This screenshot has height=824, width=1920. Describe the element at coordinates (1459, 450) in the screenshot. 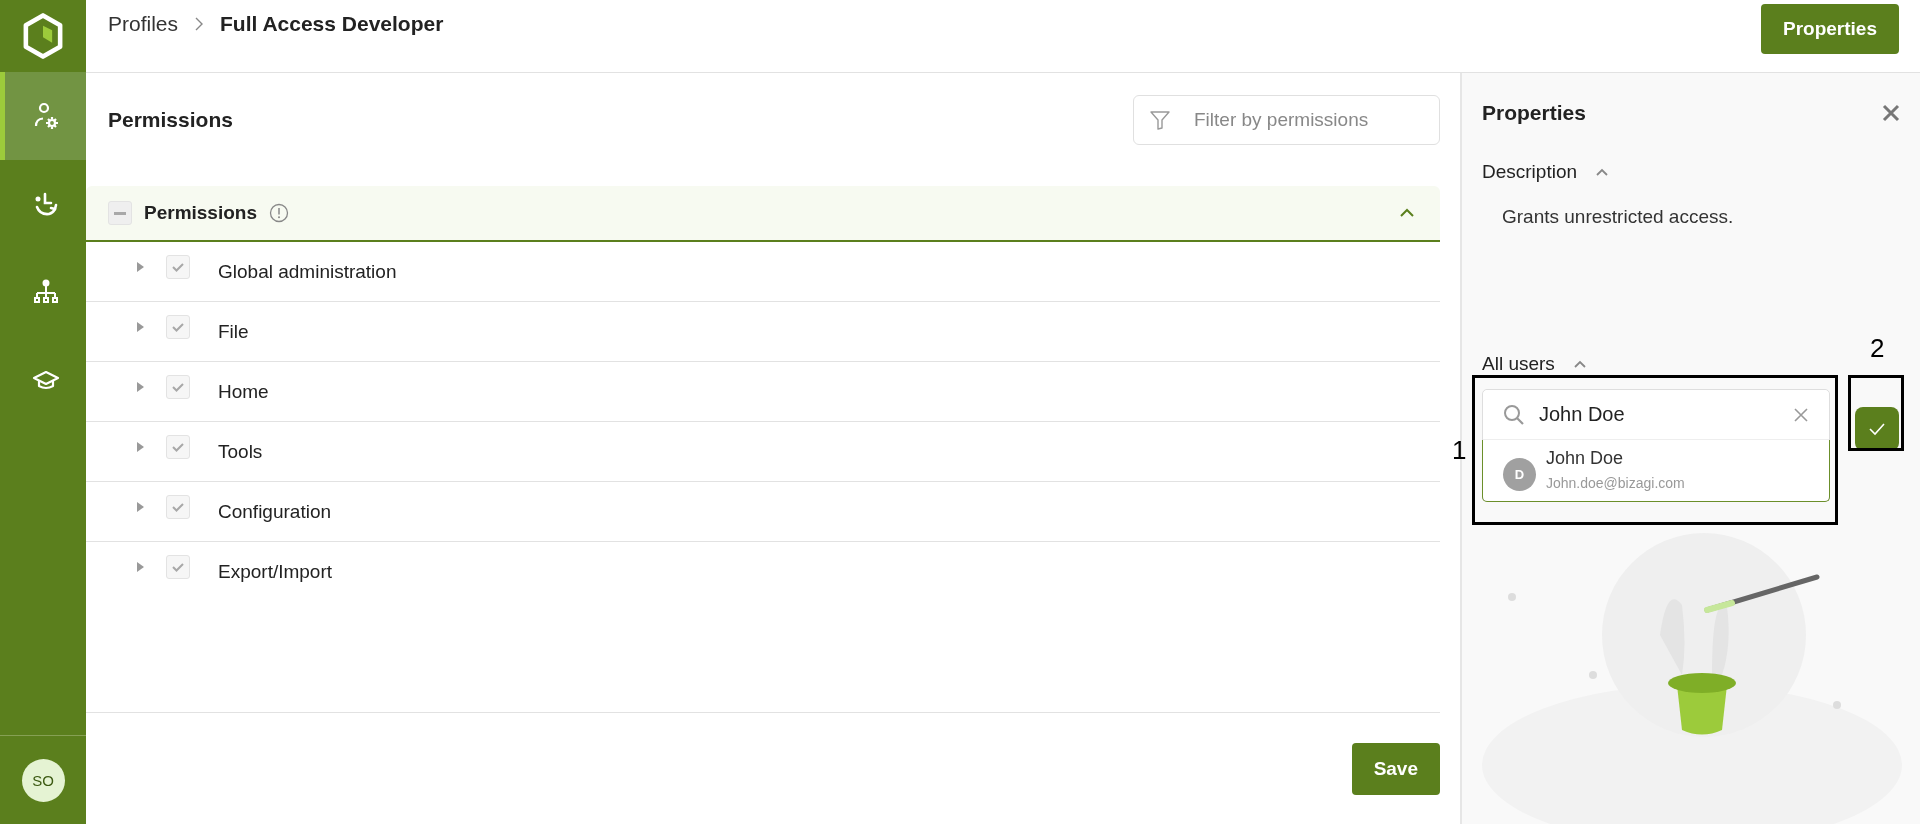

I see `annotation-number: 1` at that location.